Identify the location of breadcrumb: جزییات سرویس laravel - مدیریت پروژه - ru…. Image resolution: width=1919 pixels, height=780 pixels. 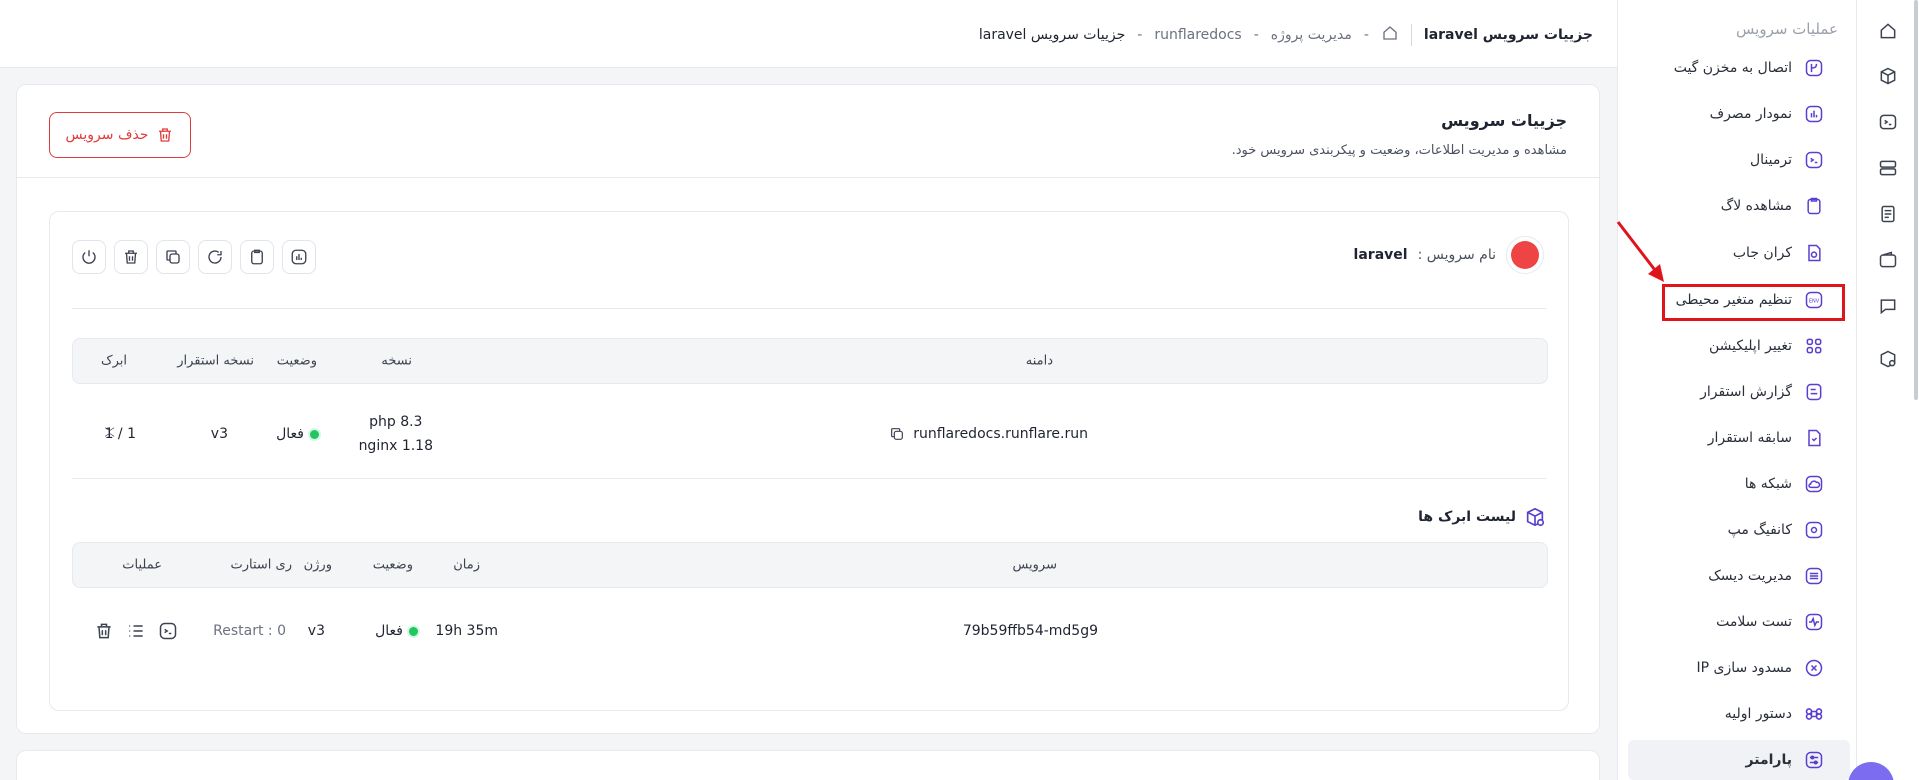
(1286, 35).